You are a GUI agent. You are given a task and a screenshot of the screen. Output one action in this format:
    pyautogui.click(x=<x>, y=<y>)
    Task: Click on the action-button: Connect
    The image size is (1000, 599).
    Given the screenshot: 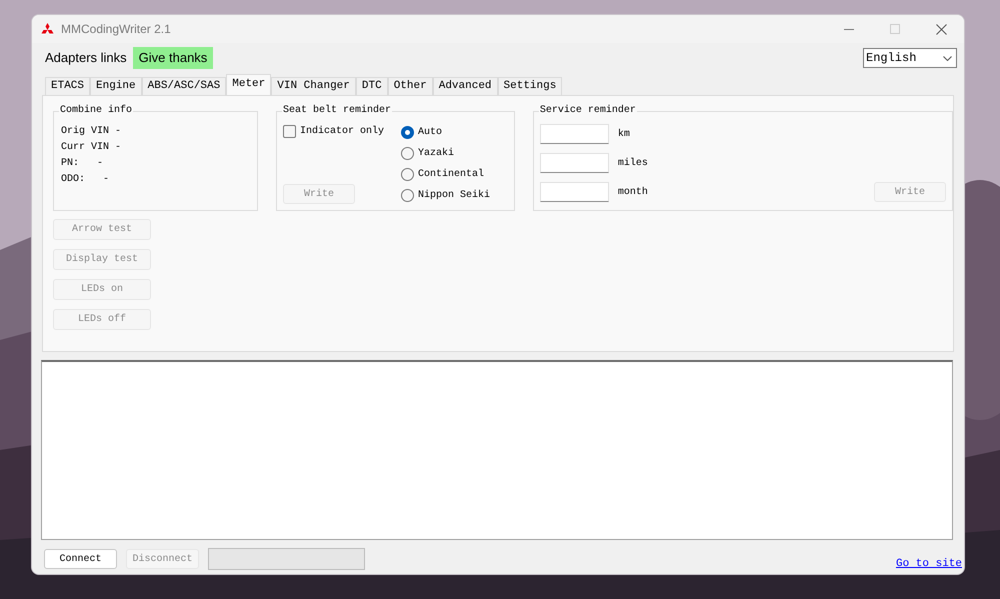 What is the action you would take?
    pyautogui.click(x=80, y=559)
    